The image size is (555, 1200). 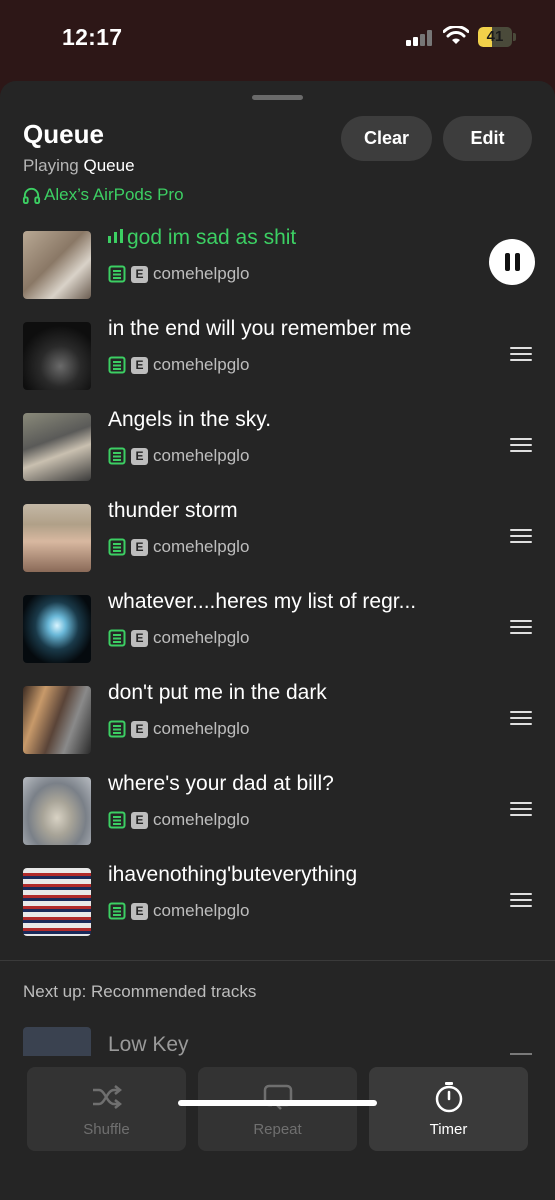 I want to click on playing-source: Playing Queue, so click(x=79, y=166).